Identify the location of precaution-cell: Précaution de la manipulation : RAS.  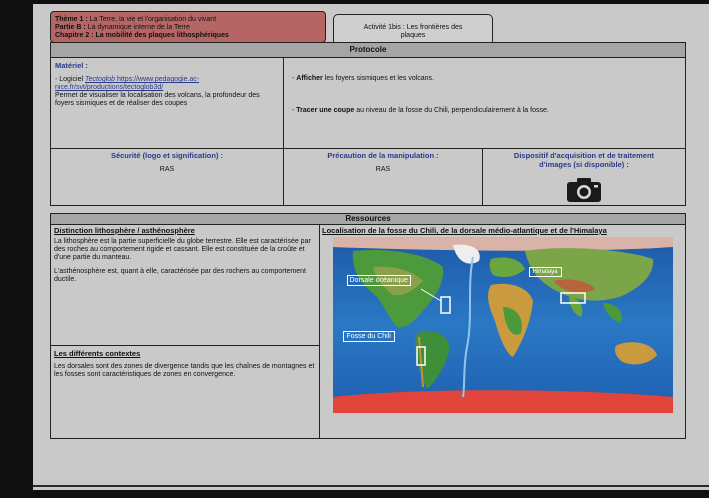
(383, 177).